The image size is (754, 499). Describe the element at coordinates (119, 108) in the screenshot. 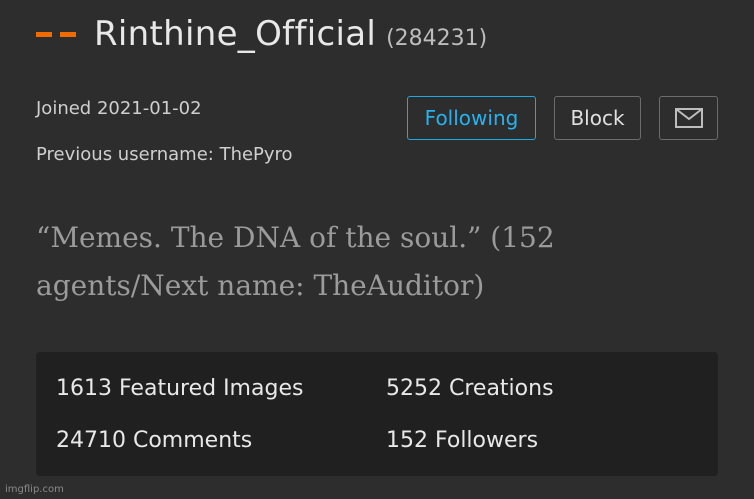

I see `joined-date: Joined 2021-01-02` at that location.